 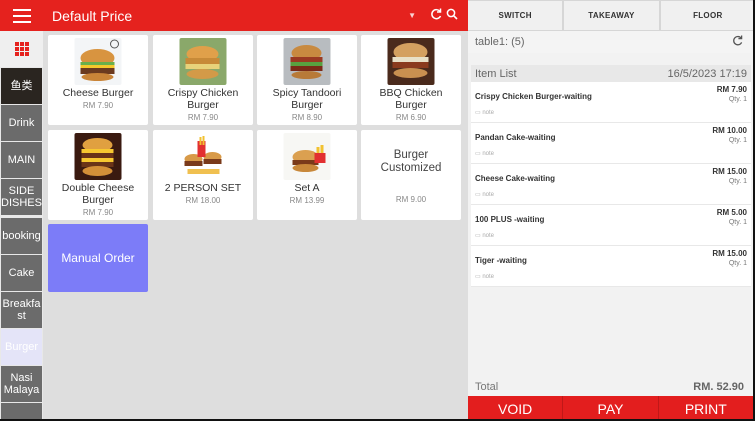 I want to click on chevron-down-icon: ▼, so click(x=412, y=15).